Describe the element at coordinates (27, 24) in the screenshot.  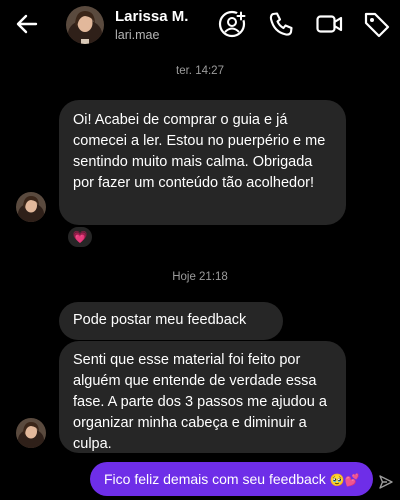
I see `back-arrow-icon` at that location.